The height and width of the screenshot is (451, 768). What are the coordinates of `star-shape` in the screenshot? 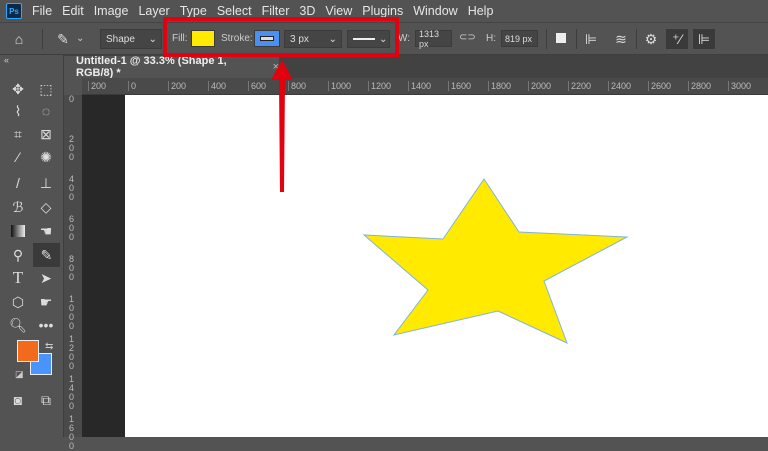 It's located at (495, 261).